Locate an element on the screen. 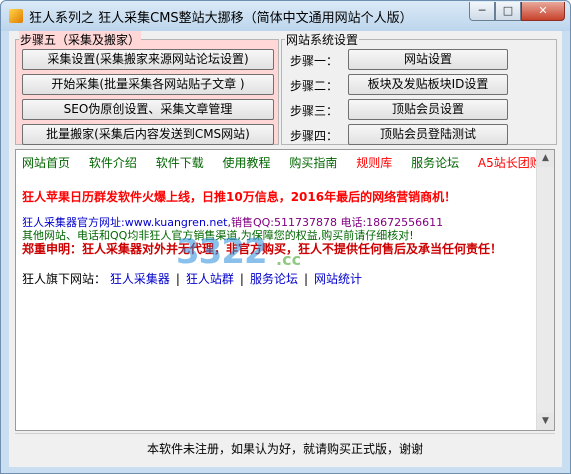 The image size is (571, 474). status-bar: 本软件未注册，如果认为好，就请购买正式版，谢谢 is located at coordinates (285, 447).